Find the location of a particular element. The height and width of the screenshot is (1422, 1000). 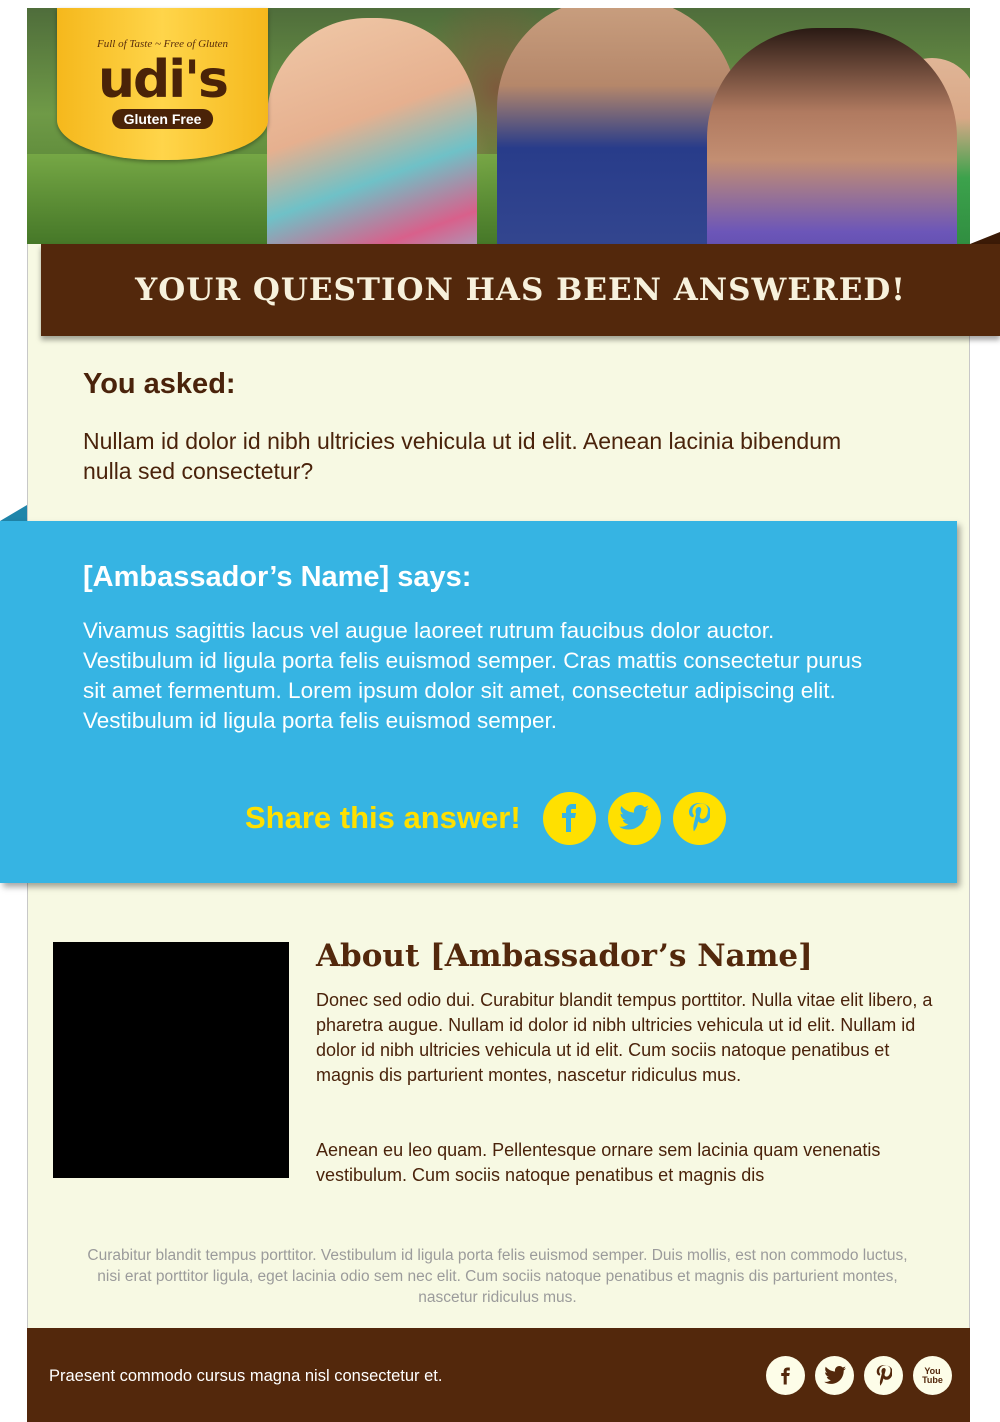

footer-facebook-button is located at coordinates (785, 1375).